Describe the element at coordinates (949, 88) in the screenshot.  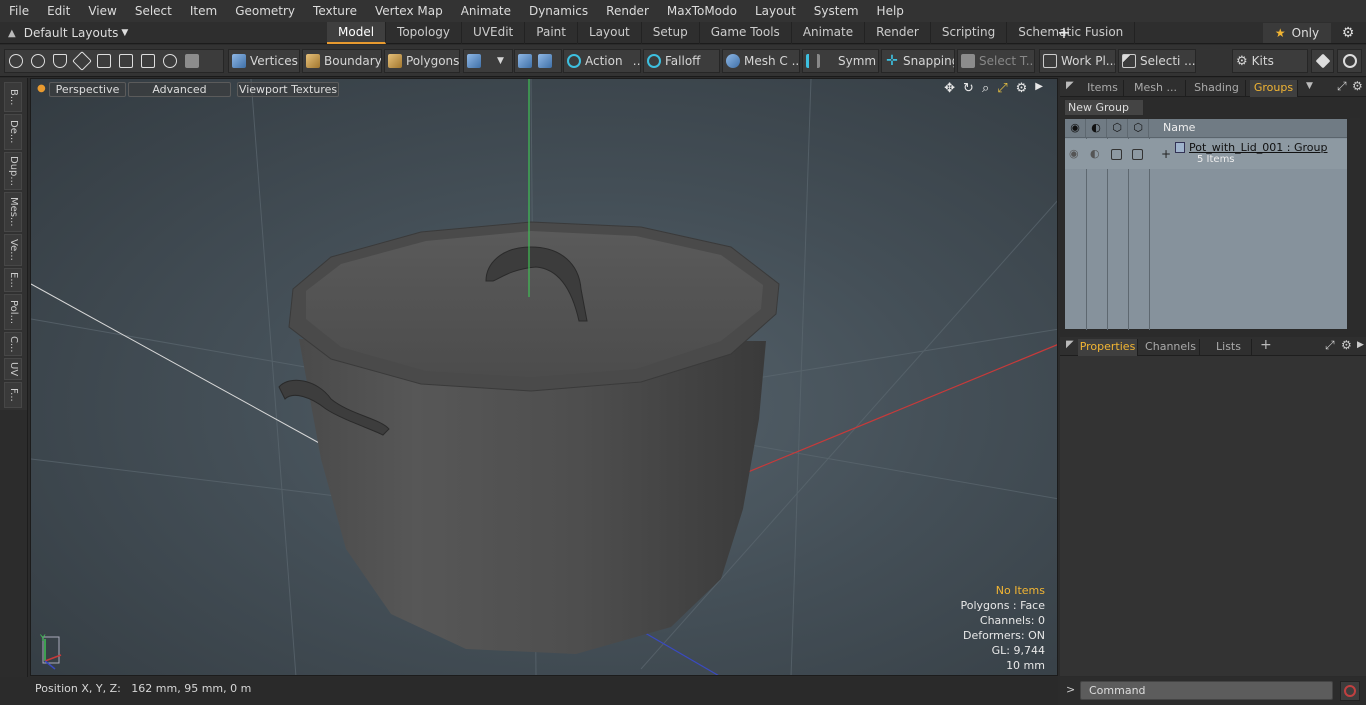
I see `move-icon: ✥` at that location.